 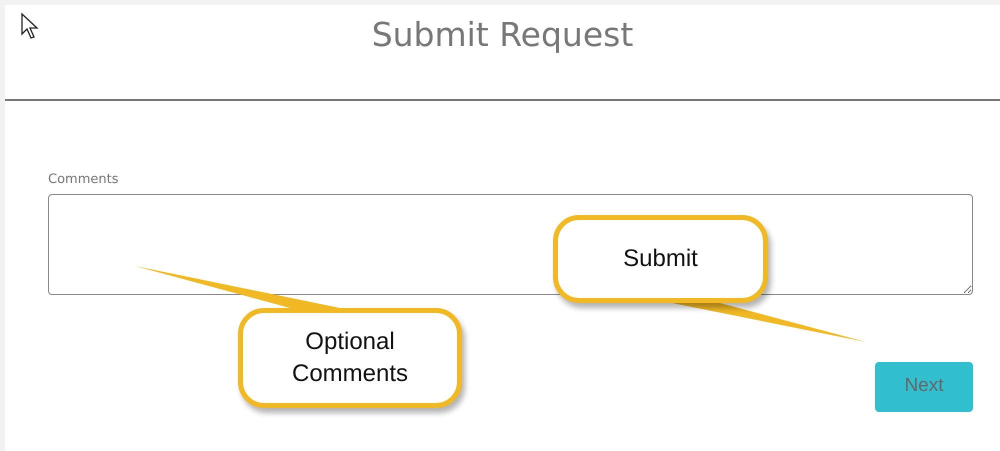 What do you see at coordinates (83, 180) in the screenshot?
I see `field-label: Comments` at bounding box center [83, 180].